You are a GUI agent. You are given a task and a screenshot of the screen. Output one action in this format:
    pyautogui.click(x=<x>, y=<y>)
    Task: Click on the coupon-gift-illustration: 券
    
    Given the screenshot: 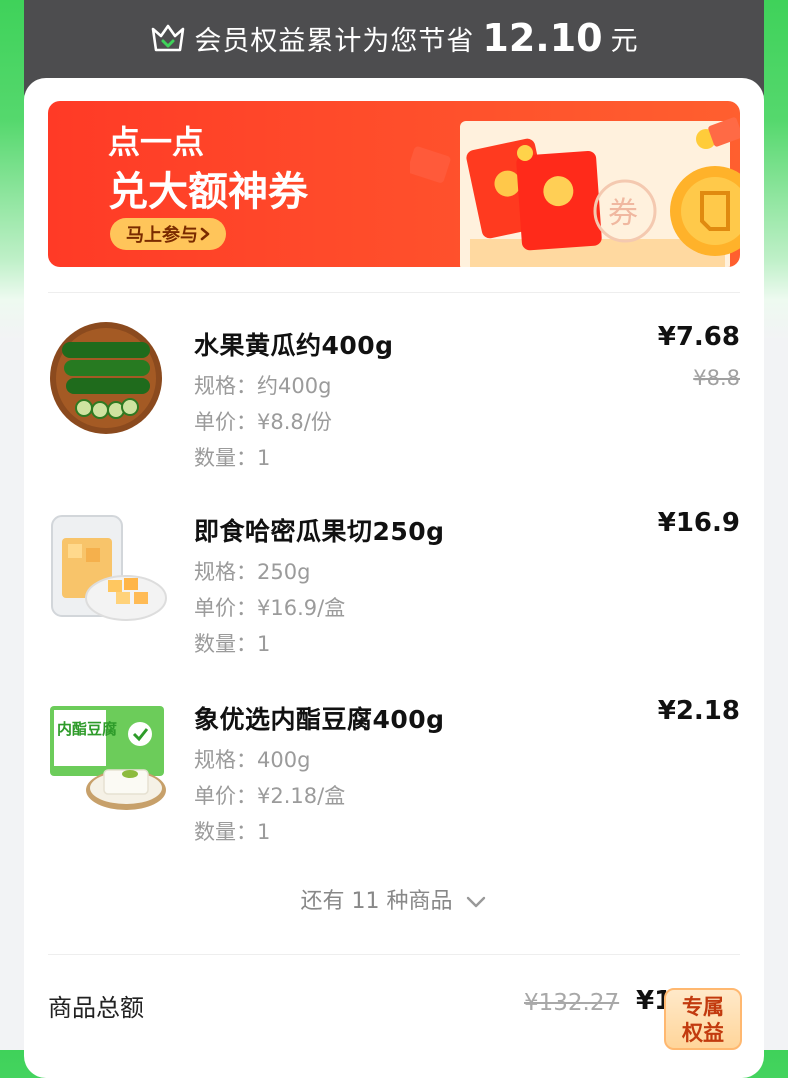 What is the action you would take?
    pyautogui.click(x=575, y=192)
    